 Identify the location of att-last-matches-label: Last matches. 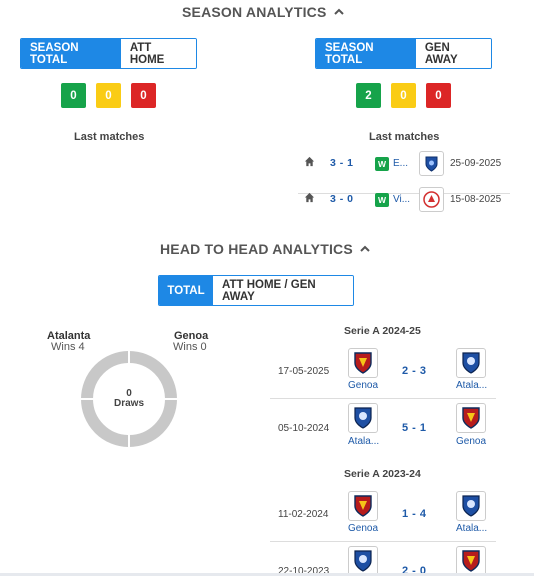
(109, 137).